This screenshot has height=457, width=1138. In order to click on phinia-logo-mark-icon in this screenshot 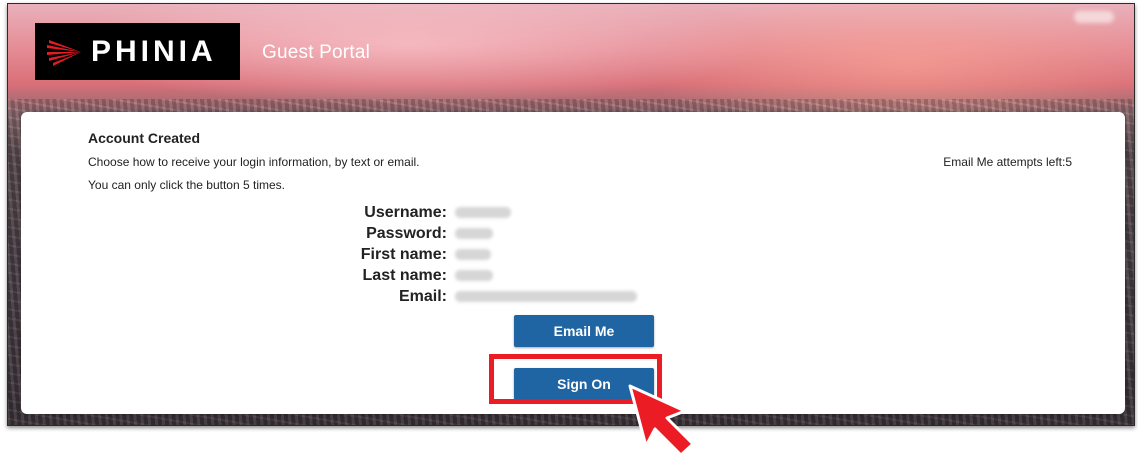, I will do `click(64, 52)`.